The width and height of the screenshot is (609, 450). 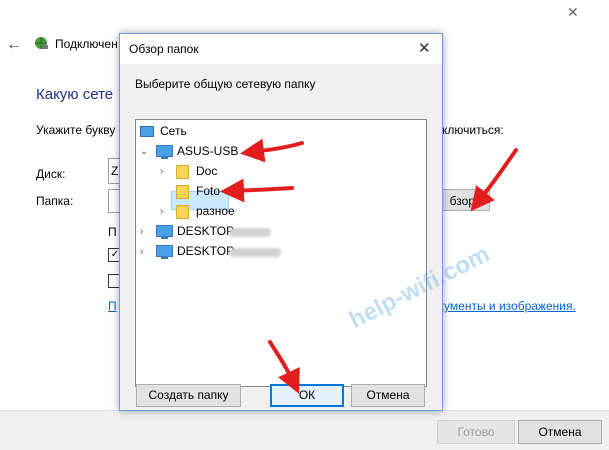 I want to click on arrow-to-foto, so click(x=257, y=190).